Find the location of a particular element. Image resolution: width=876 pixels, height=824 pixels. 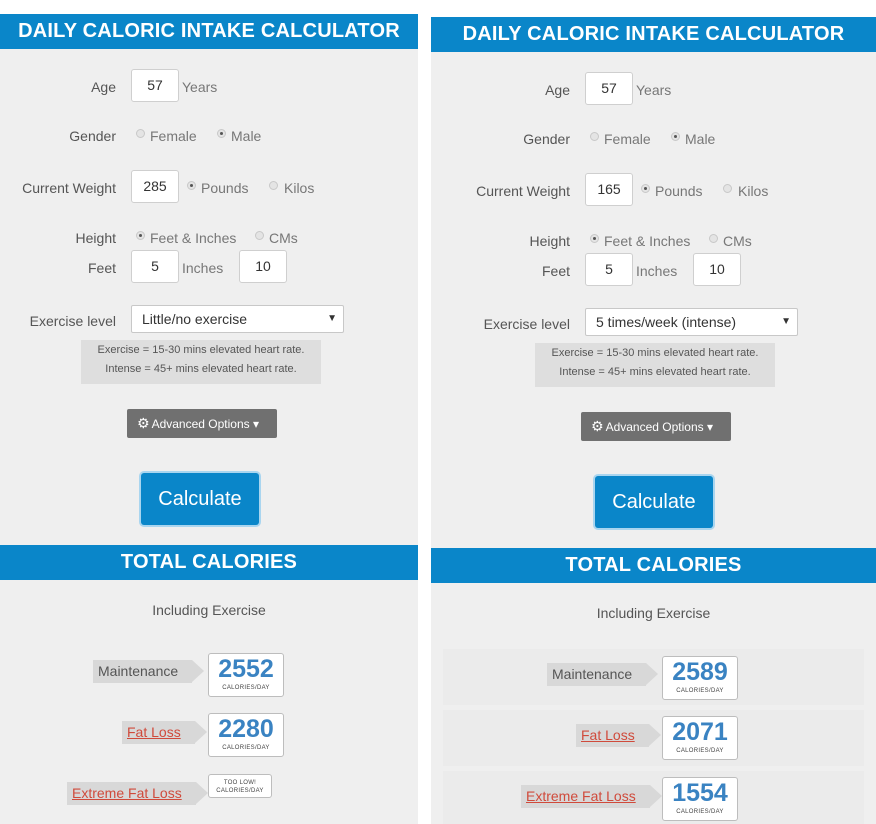

extreme-fat-loss-value: 1554 is located at coordinates (700, 793).